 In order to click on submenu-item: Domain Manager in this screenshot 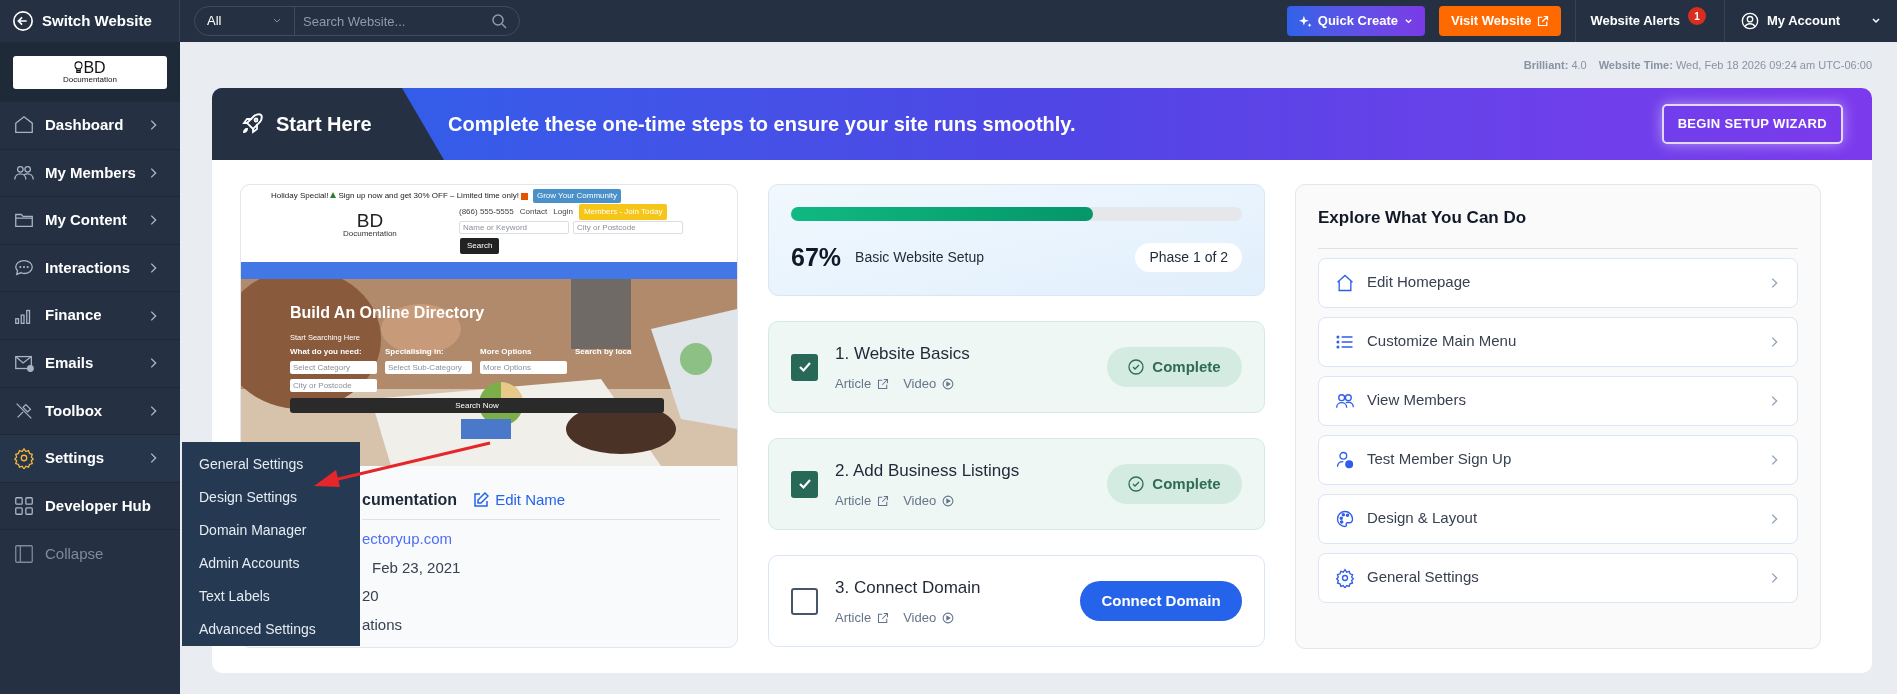, I will do `click(271, 530)`.